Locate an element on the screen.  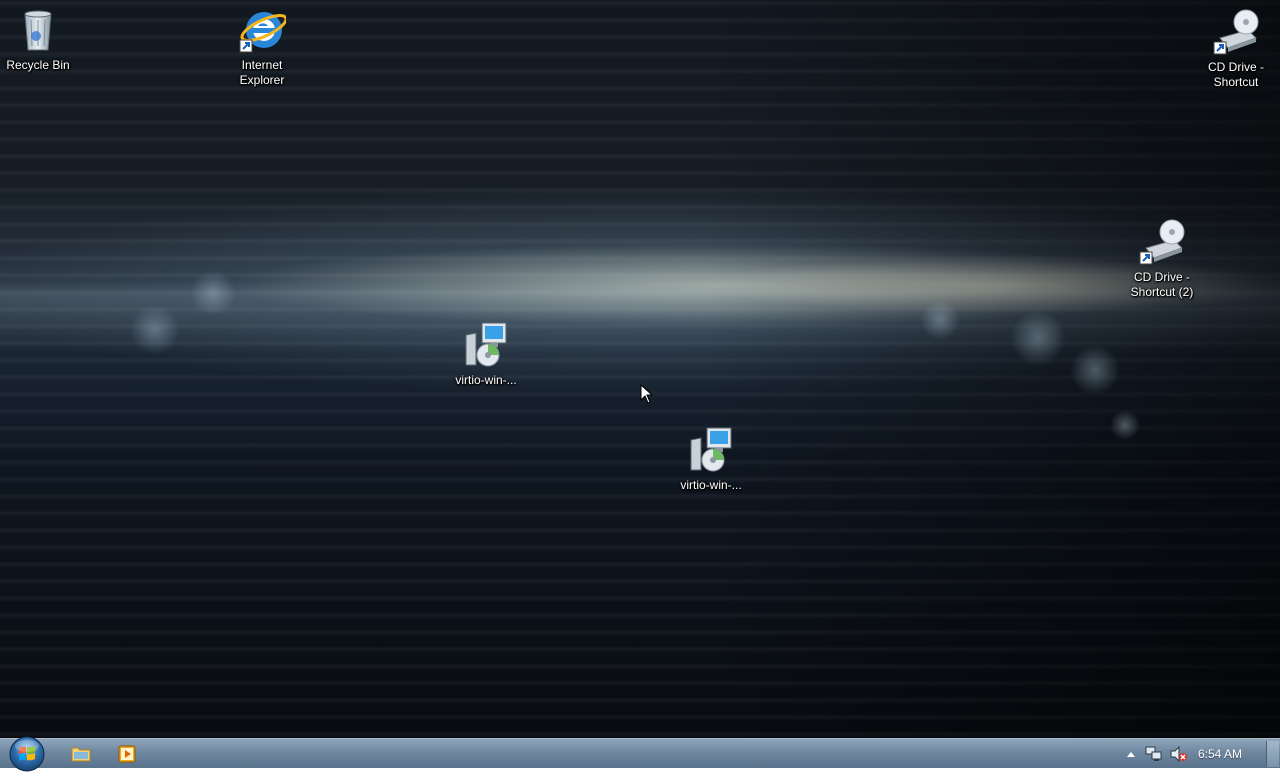
show-hidden-icons-button is located at coordinates (1131, 754).